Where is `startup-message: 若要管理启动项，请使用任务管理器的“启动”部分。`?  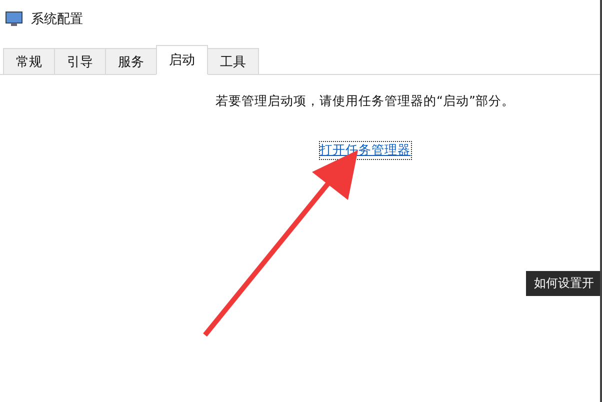
startup-message: 若要管理启动项，请使用任务管理器的“启动”部分。 is located at coordinates (365, 101).